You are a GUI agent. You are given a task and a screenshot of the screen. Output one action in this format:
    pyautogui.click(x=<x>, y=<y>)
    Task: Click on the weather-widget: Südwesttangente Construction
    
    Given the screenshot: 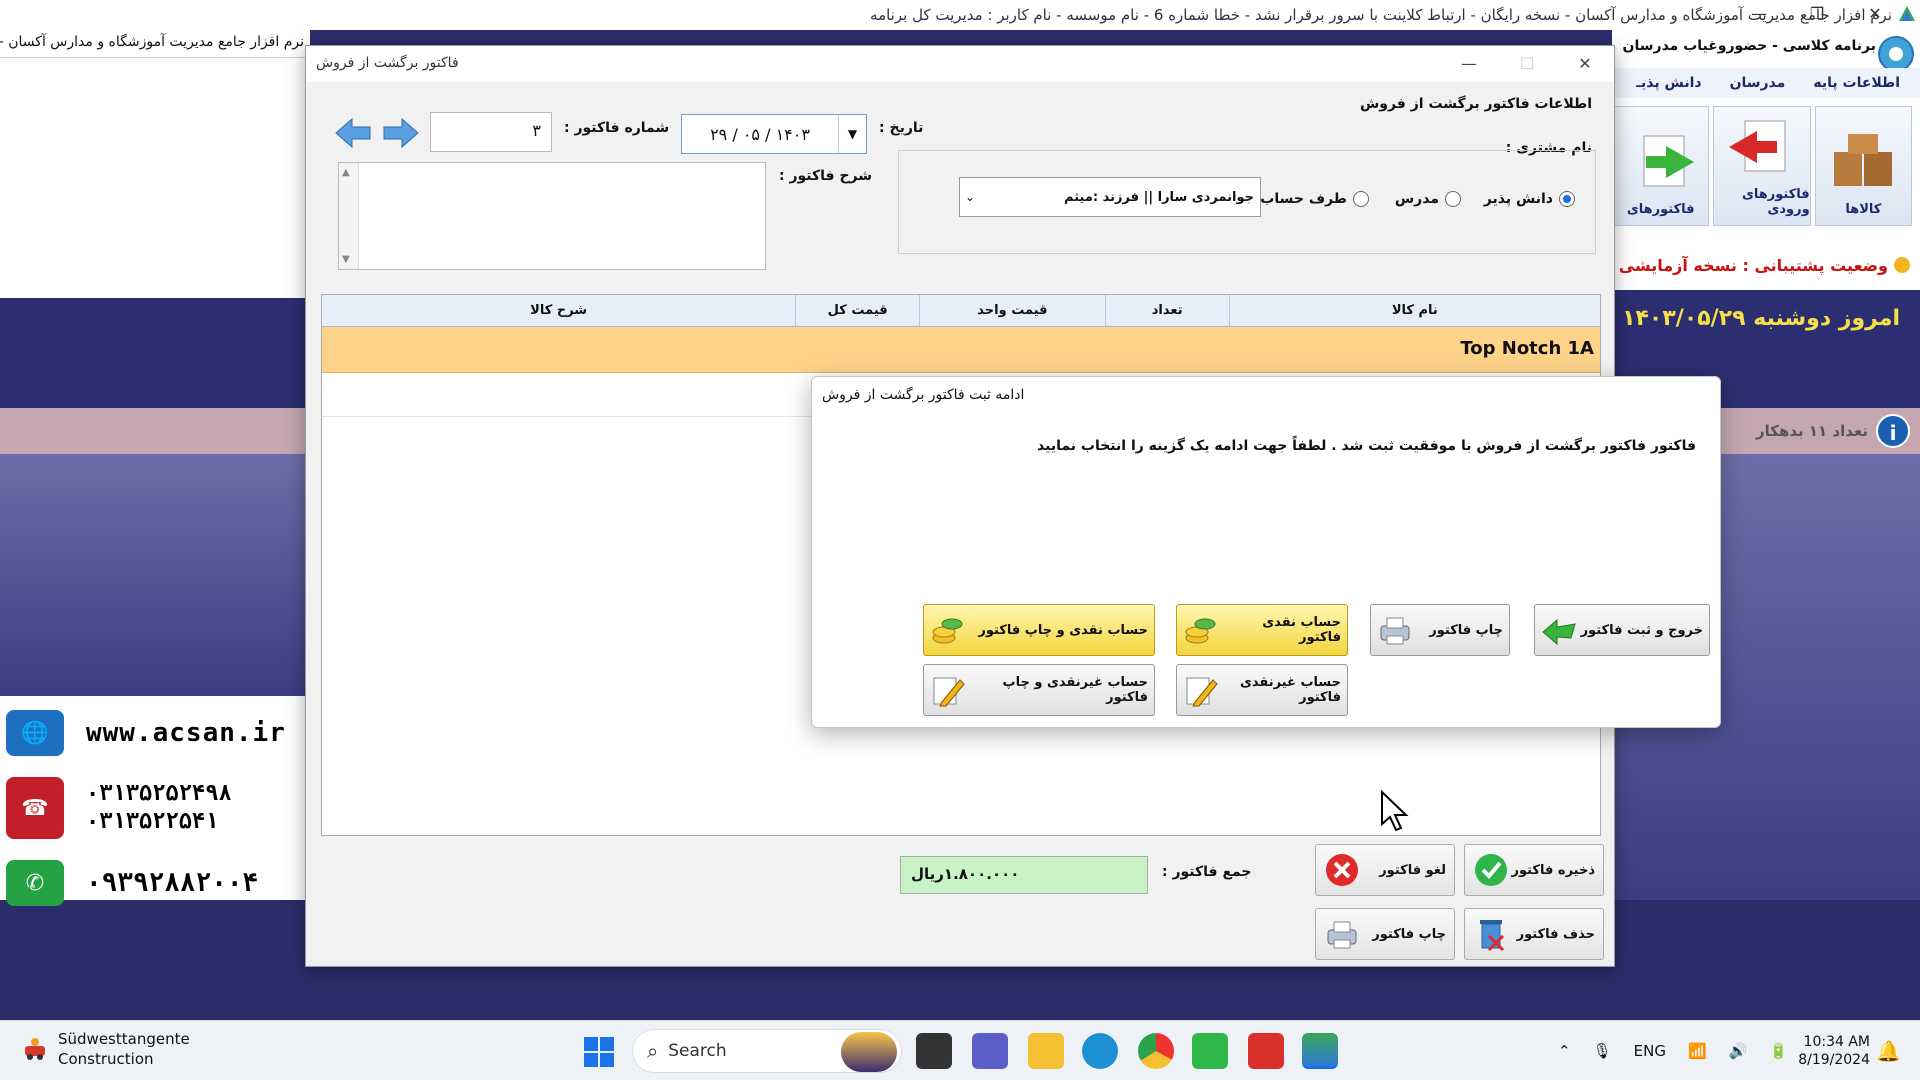 What is the action you would take?
    pyautogui.click(x=106, y=1049)
    